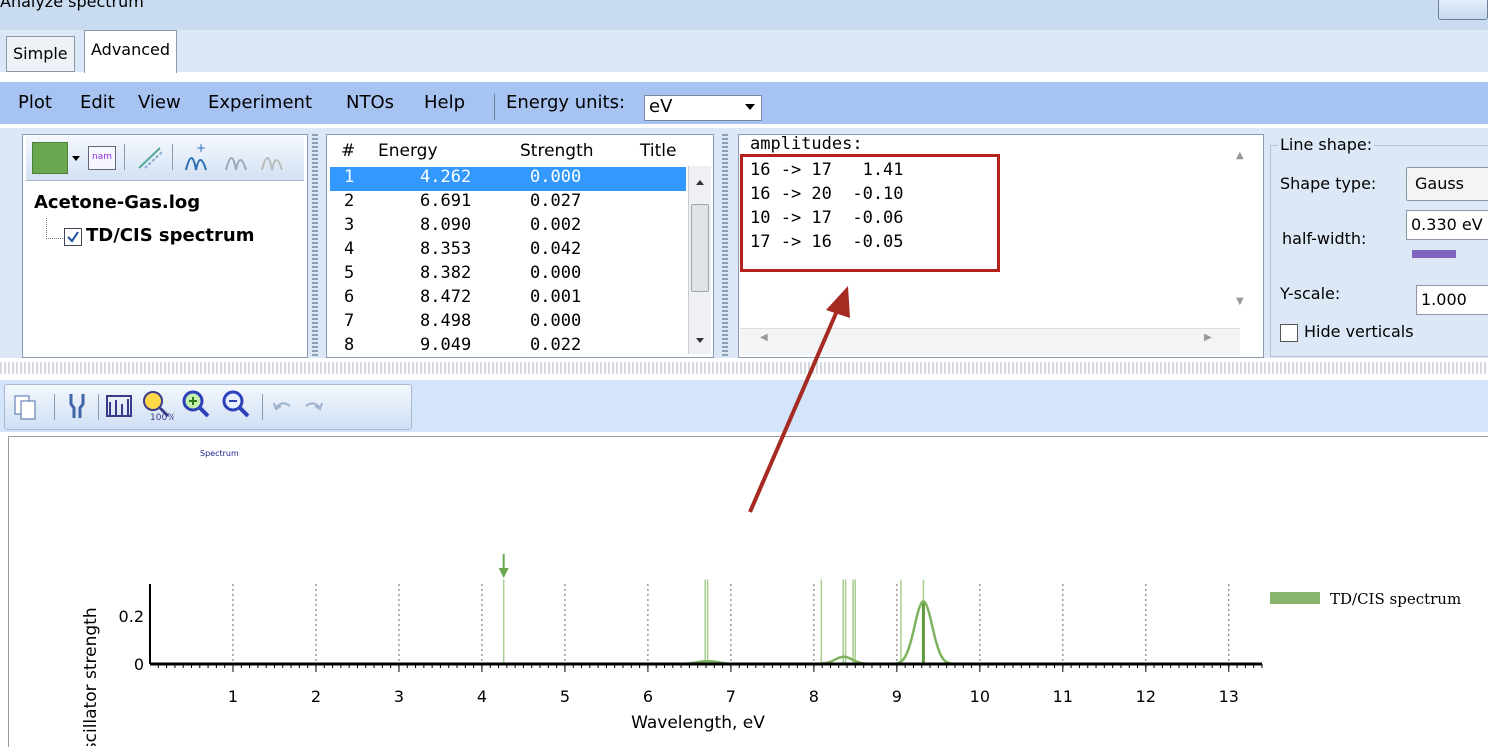 The height and width of the screenshot is (747, 1488). Describe the element at coordinates (1463, 10) in the screenshot. I see `window-control-button` at that location.